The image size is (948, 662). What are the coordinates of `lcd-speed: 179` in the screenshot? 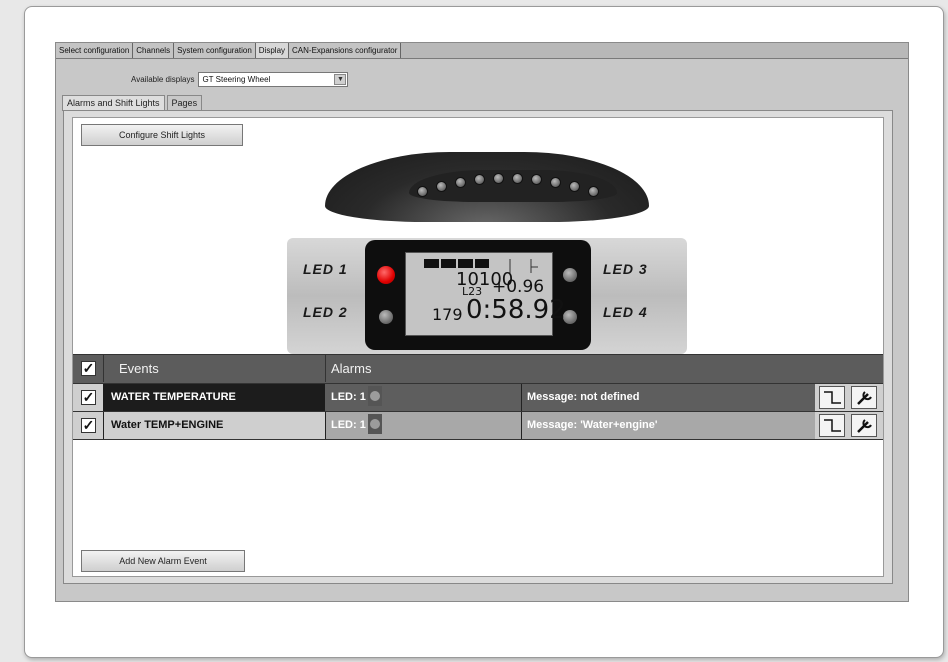 It's located at (447, 314).